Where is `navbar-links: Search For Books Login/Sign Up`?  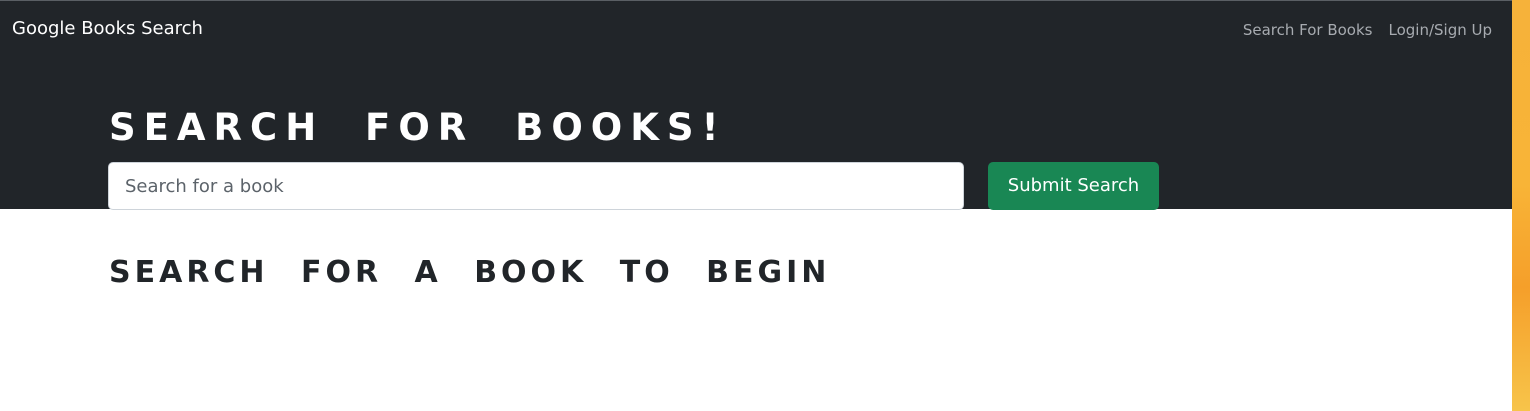
navbar-links: Search For Books Login/Sign Up is located at coordinates (1367, 30).